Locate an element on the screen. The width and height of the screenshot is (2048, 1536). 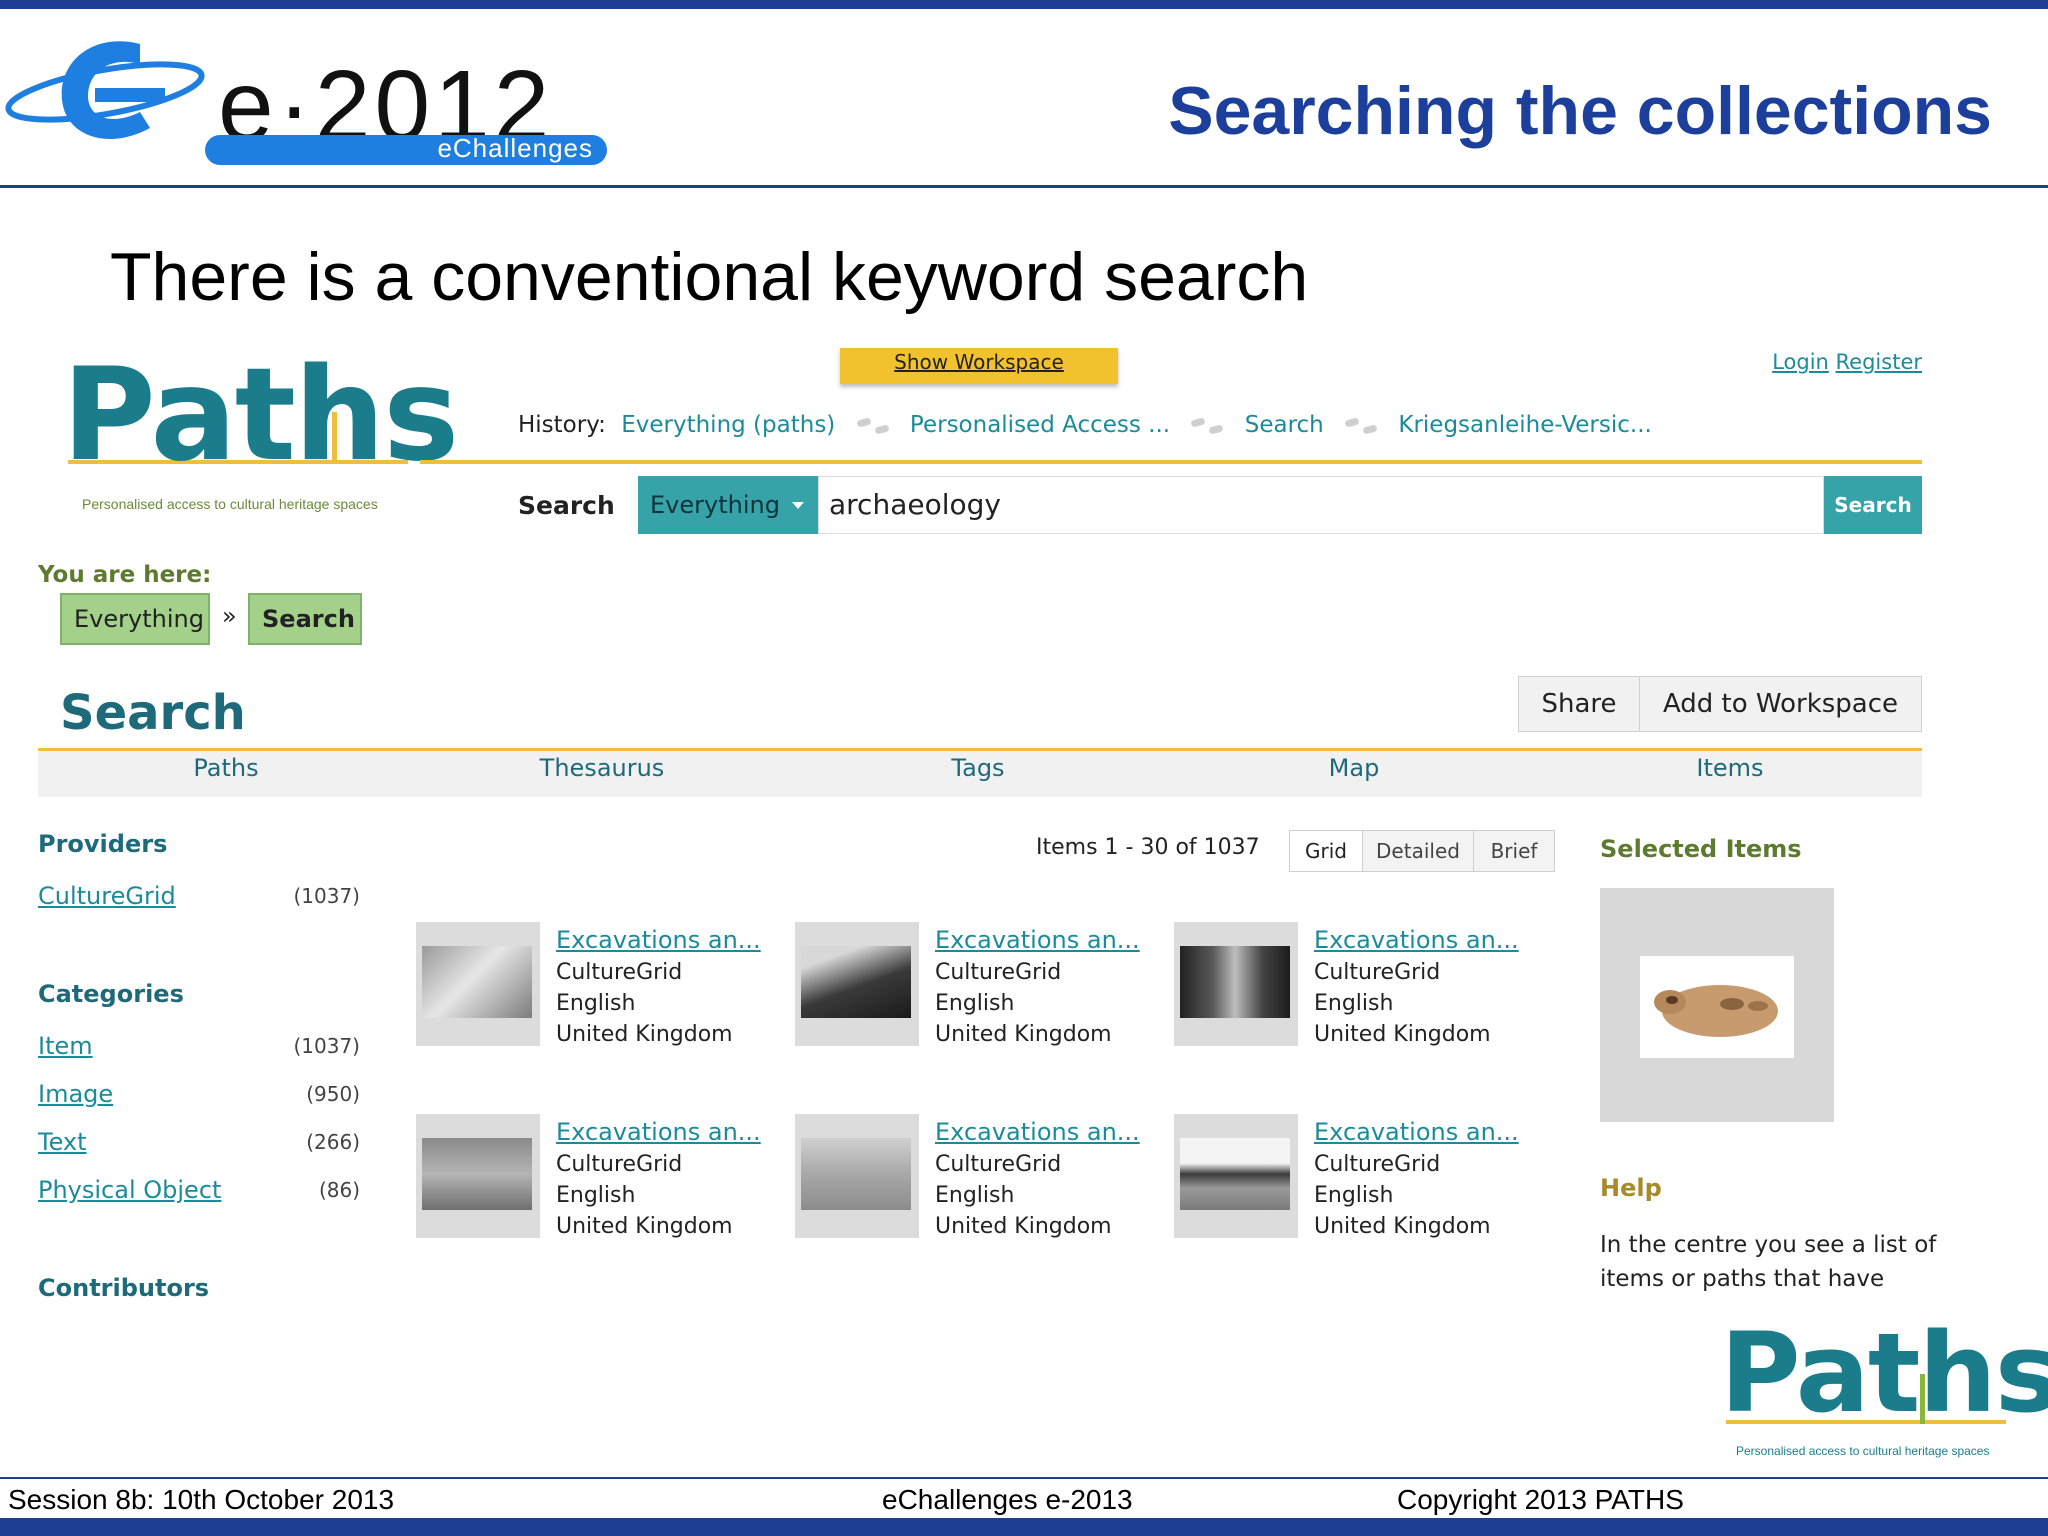
facet-count: (950) is located at coordinates (333, 1094).